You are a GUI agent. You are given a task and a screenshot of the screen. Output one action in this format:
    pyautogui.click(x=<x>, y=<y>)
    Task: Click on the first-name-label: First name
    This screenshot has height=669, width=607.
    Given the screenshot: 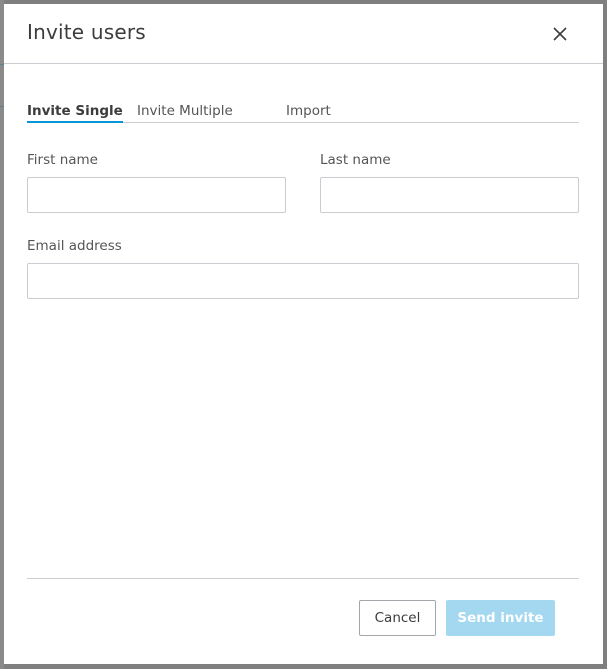 What is the action you would take?
    pyautogui.click(x=62, y=160)
    